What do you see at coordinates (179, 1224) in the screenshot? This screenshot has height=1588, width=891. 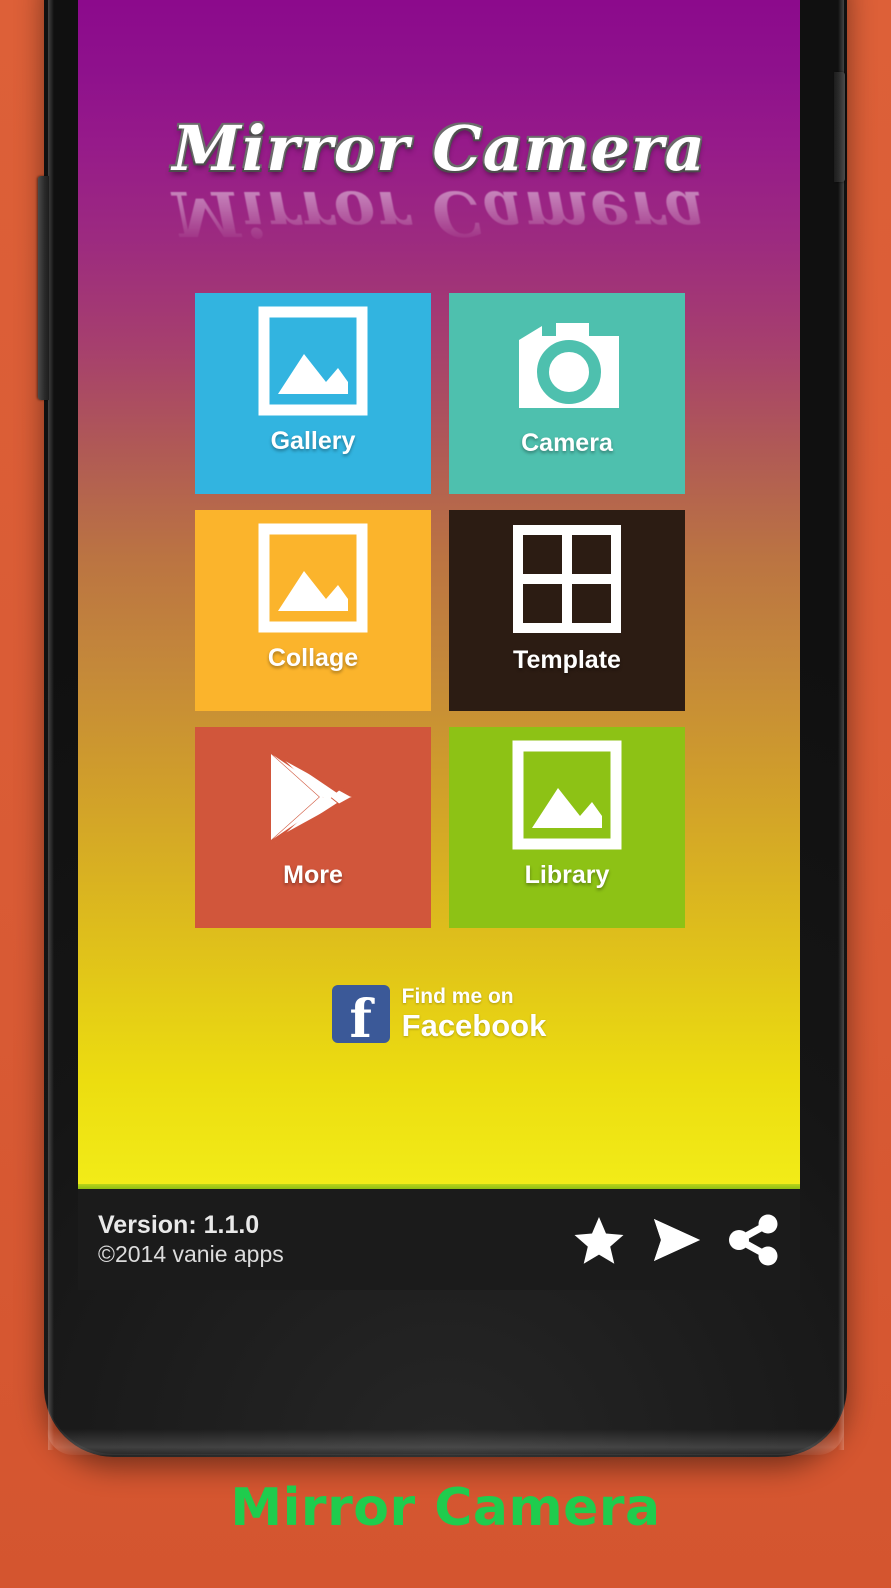 I see `version-label: Version: 1.1.0` at bounding box center [179, 1224].